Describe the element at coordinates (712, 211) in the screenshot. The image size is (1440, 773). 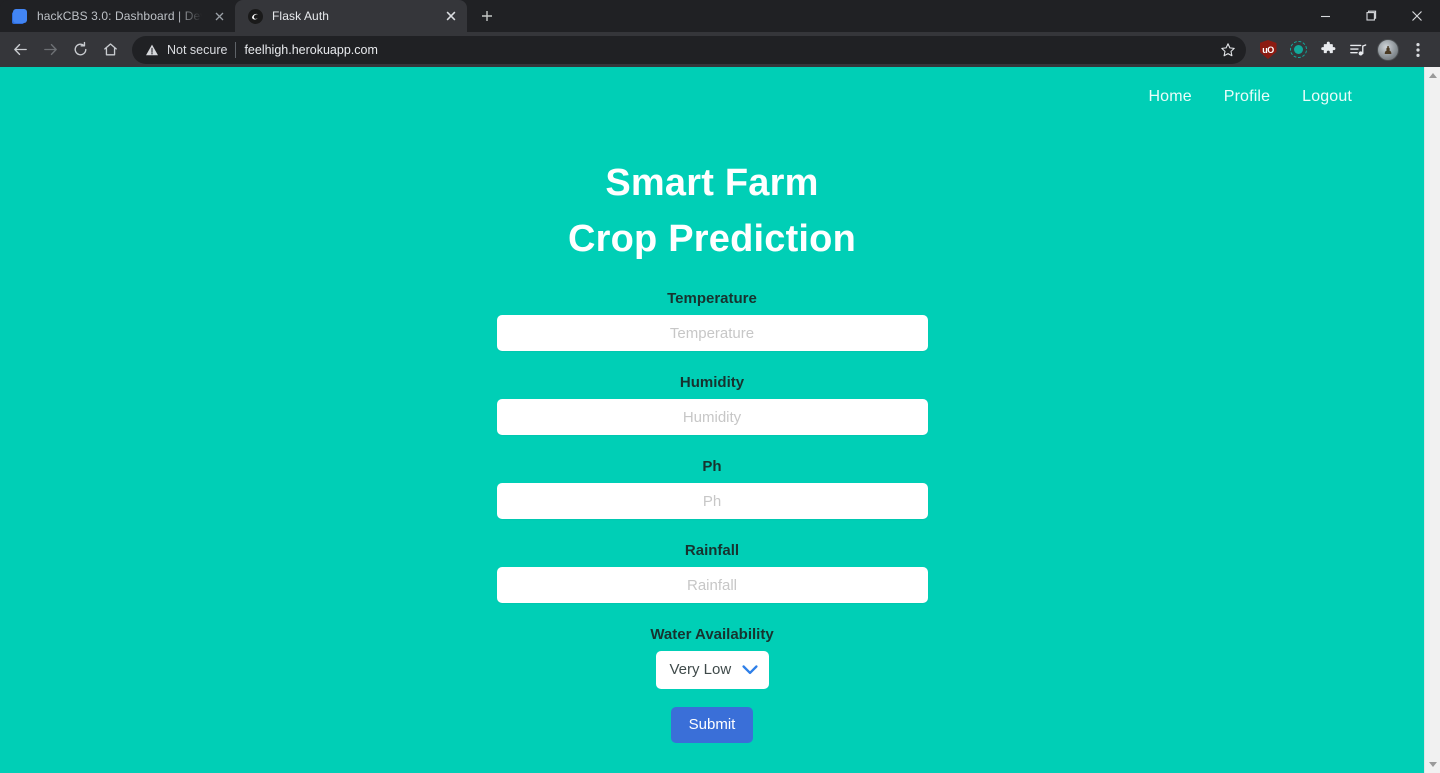
I see `page-title: Smart Farm Crop Prediction` at that location.